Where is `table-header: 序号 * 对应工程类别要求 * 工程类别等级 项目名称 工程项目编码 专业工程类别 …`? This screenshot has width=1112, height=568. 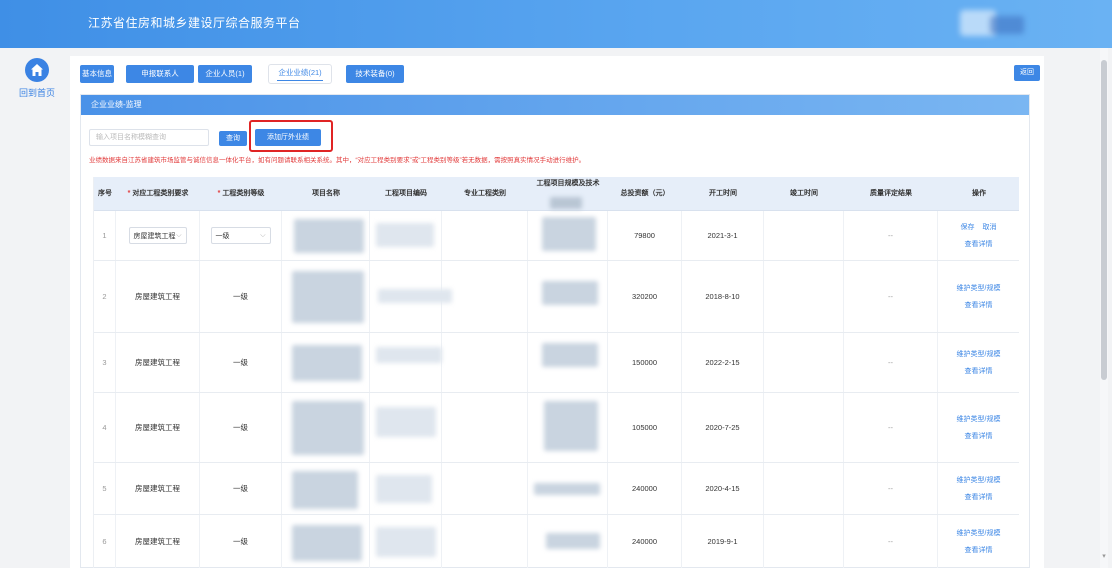
table-header: 序号 * 对应工程类别要求 * 工程类别等级 项目名称 工程项目编码 专业工程类别 … is located at coordinates (556, 194).